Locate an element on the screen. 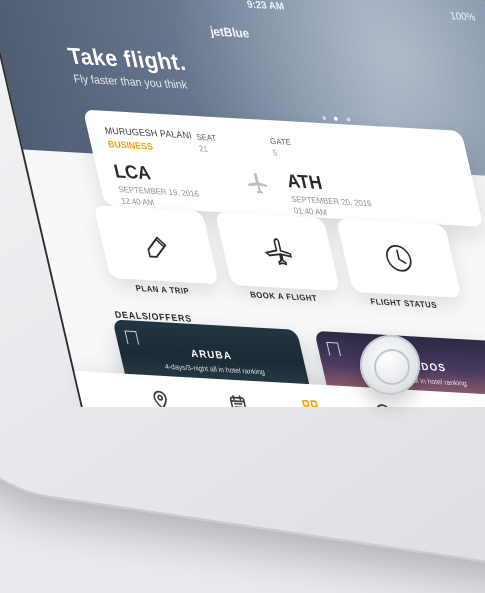  hero-headline: Take flight. Fly faster than you think is located at coordinates (128, 67).